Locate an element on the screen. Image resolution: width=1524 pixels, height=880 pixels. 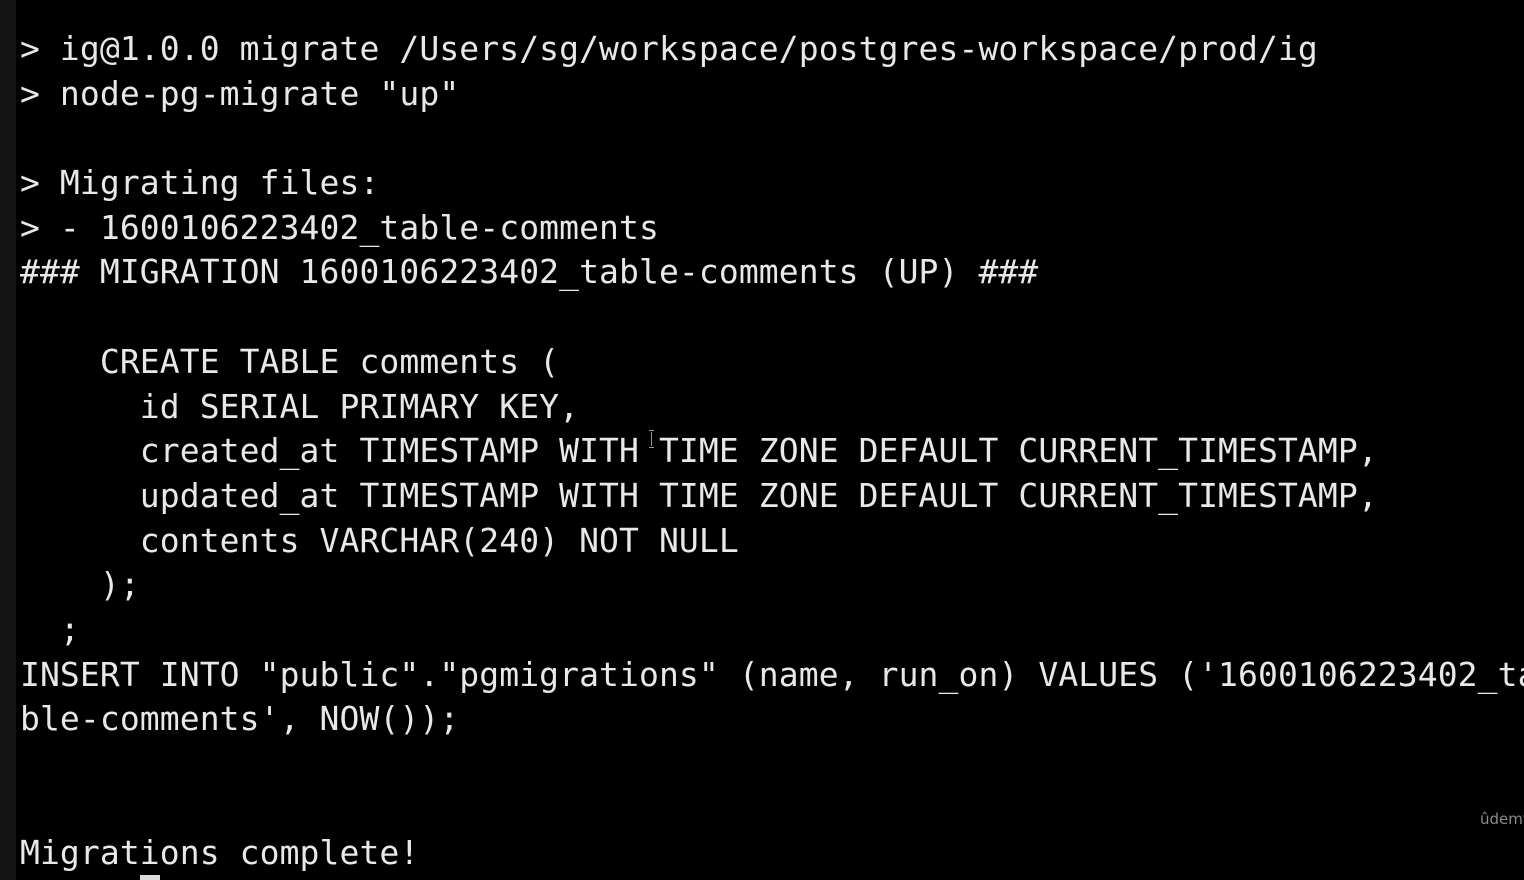
terminal-line: ; is located at coordinates (50, 629).